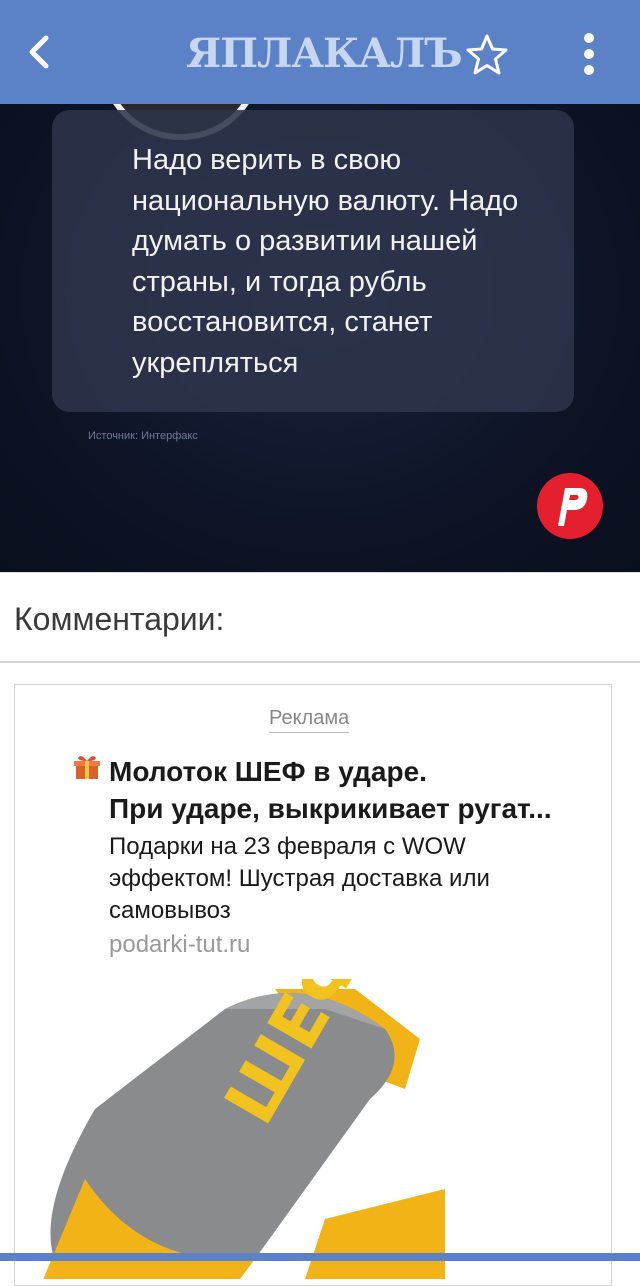 The image size is (640, 1286). Describe the element at coordinates (119, 619) in the screenshot. I see `comments-title: Комментарии:` at that location.